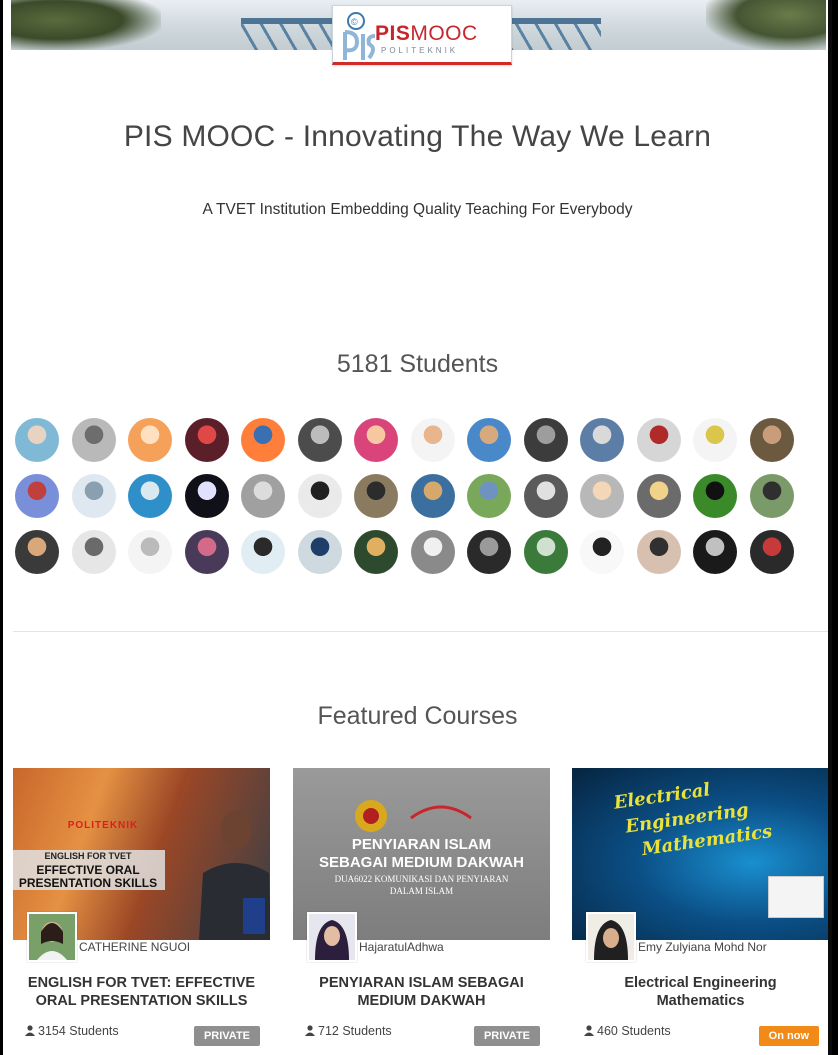 Image resolution: width=838 pixels, height=1055 pixels. What do you see at coordinates (420, 631) in the screenshot?
I see `section-divider` at bounding box center [420, 631].